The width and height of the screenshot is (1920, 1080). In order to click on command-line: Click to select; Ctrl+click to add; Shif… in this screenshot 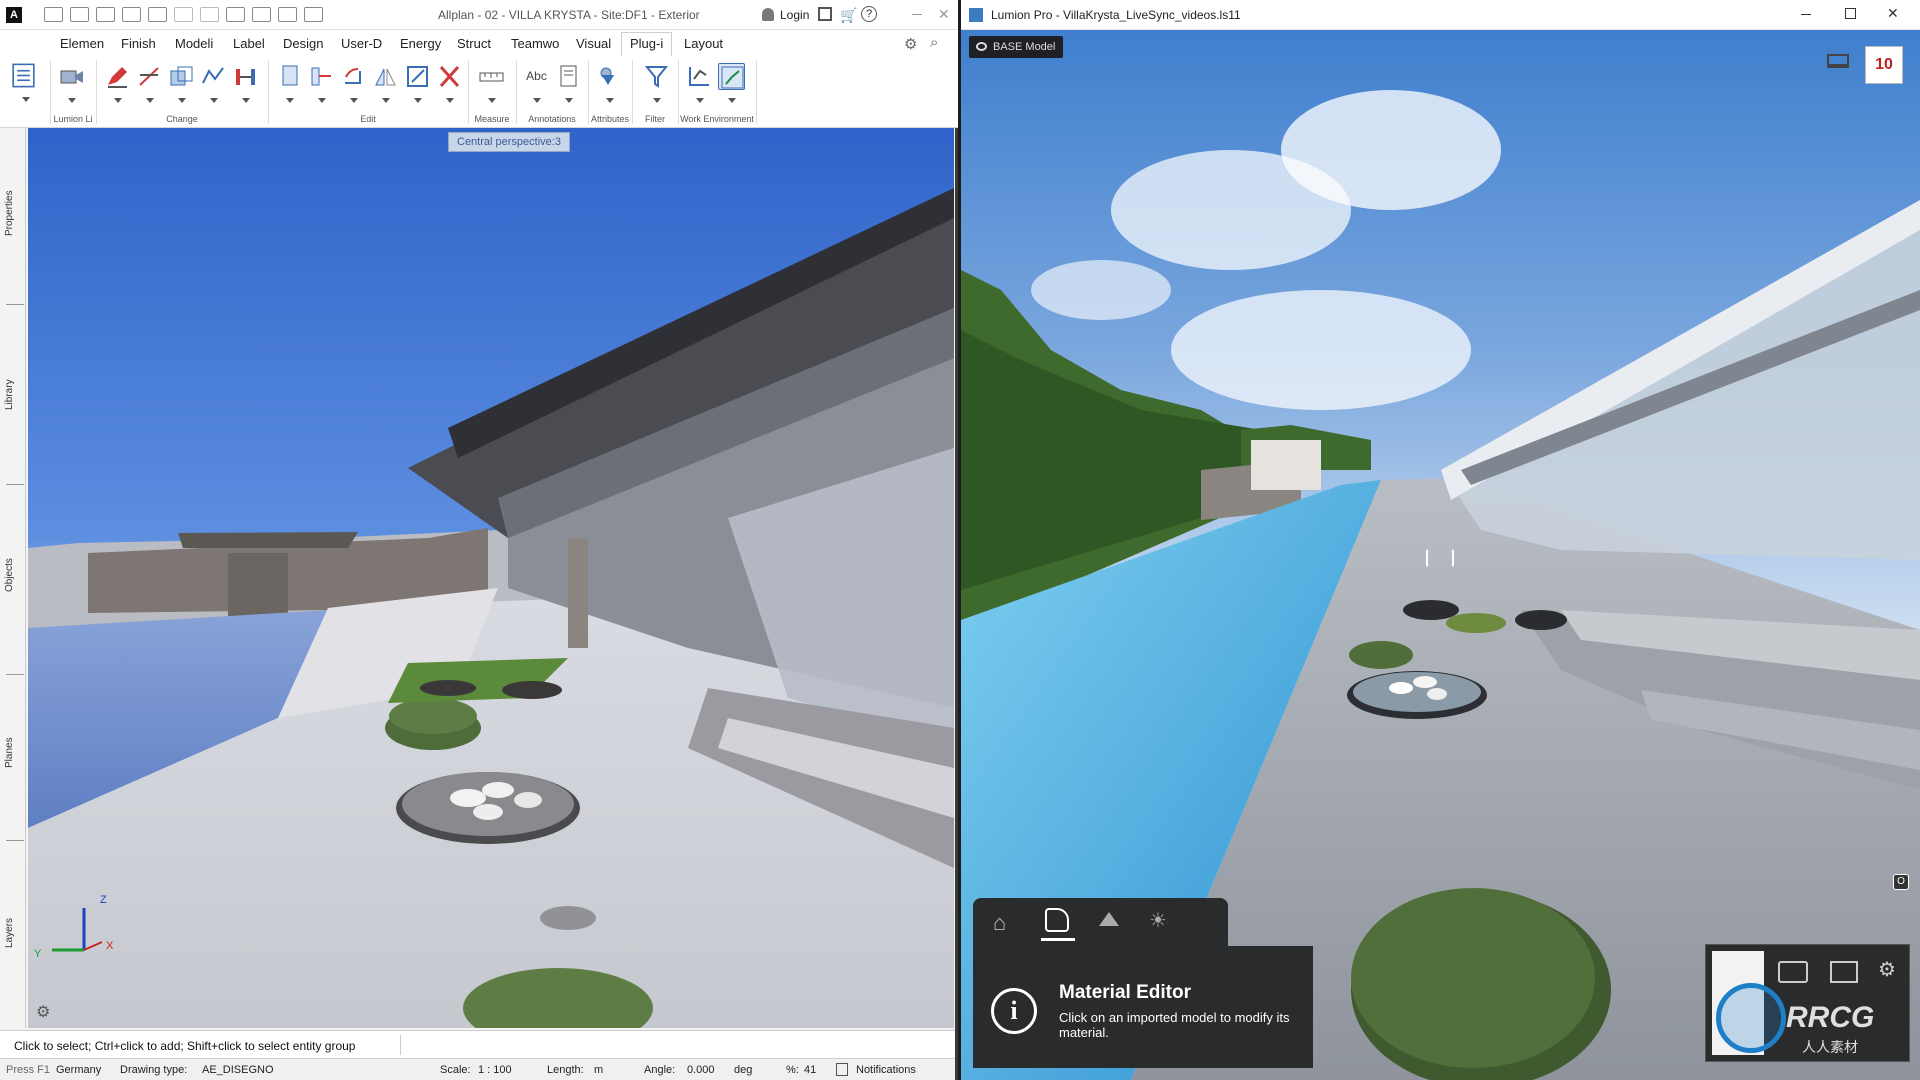, I will do `click(477, 1044)`.